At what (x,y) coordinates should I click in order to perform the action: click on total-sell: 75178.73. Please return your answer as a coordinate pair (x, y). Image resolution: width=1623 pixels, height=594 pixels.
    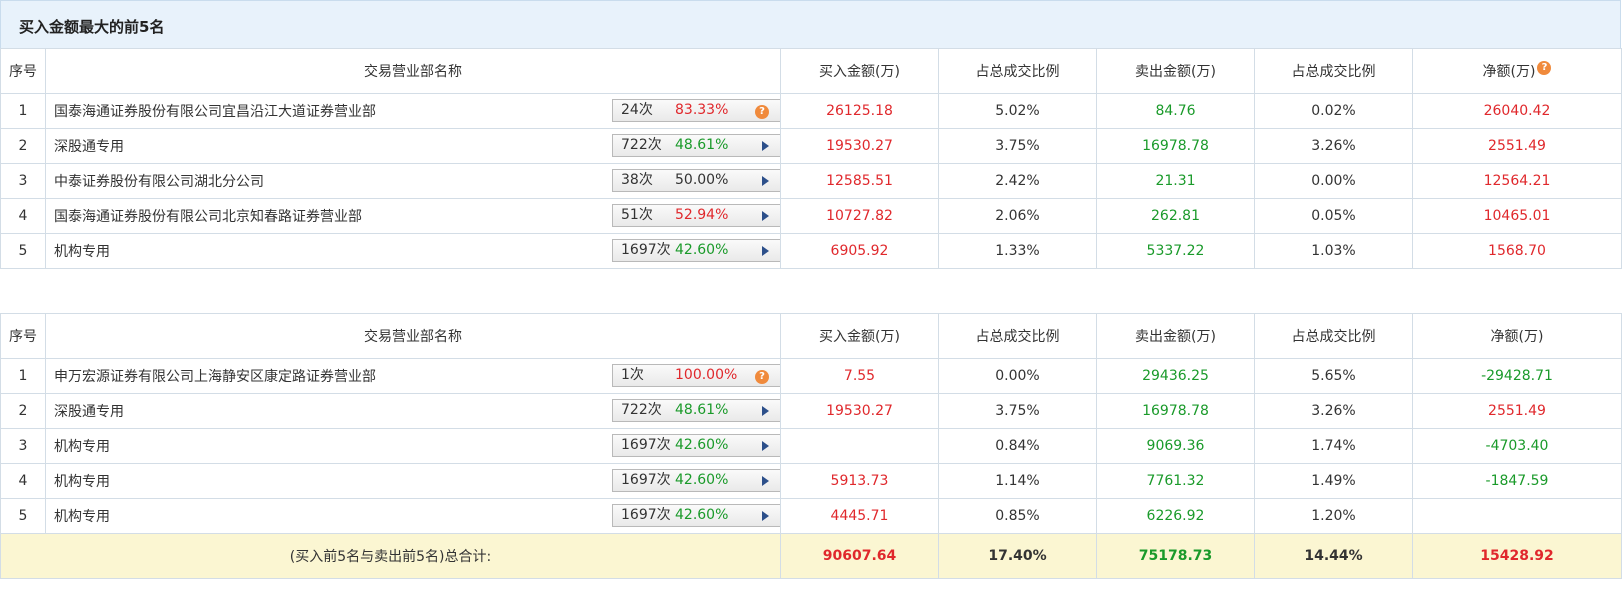
    Looking at the image, I should click on (1175, 556).